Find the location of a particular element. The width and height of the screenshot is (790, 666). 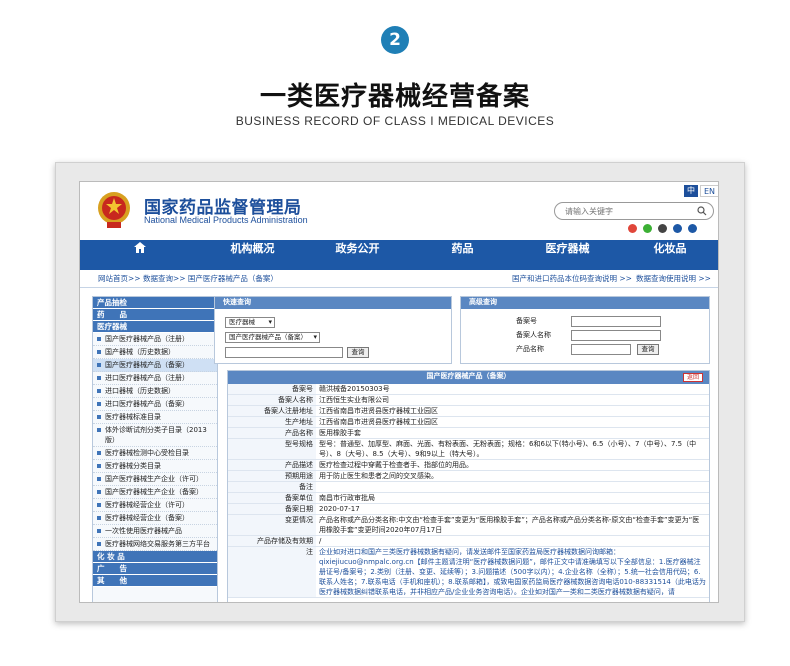

sidebar-section: 药 品 is located at coordinates (155, 315).